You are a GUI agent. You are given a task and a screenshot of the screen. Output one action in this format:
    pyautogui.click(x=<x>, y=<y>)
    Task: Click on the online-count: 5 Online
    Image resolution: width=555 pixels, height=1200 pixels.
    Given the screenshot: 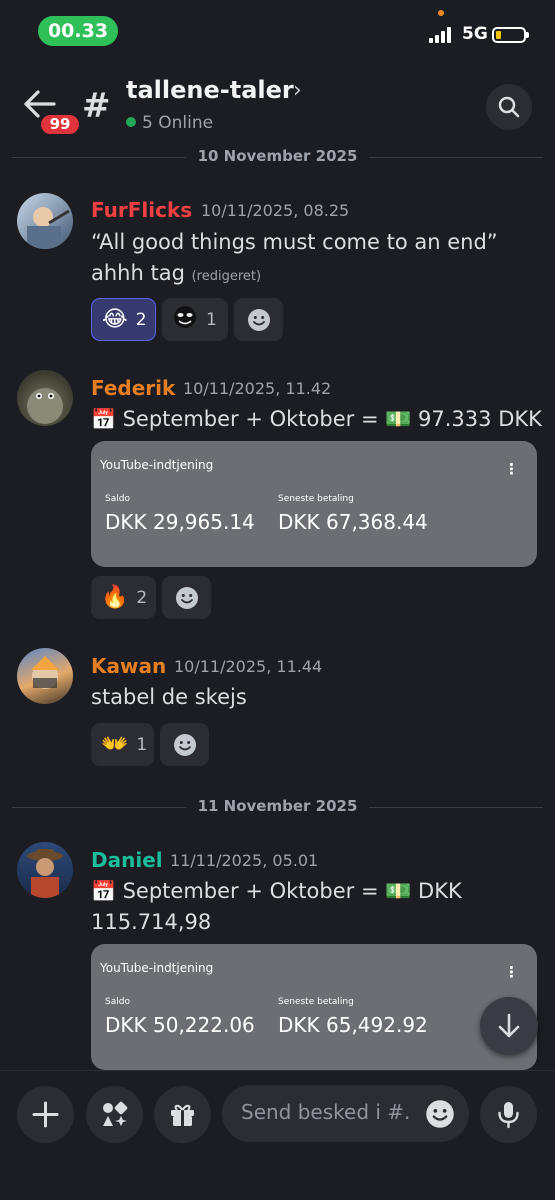 What is the action you would take?
    pyautogui.click(x=169, y=123)
    